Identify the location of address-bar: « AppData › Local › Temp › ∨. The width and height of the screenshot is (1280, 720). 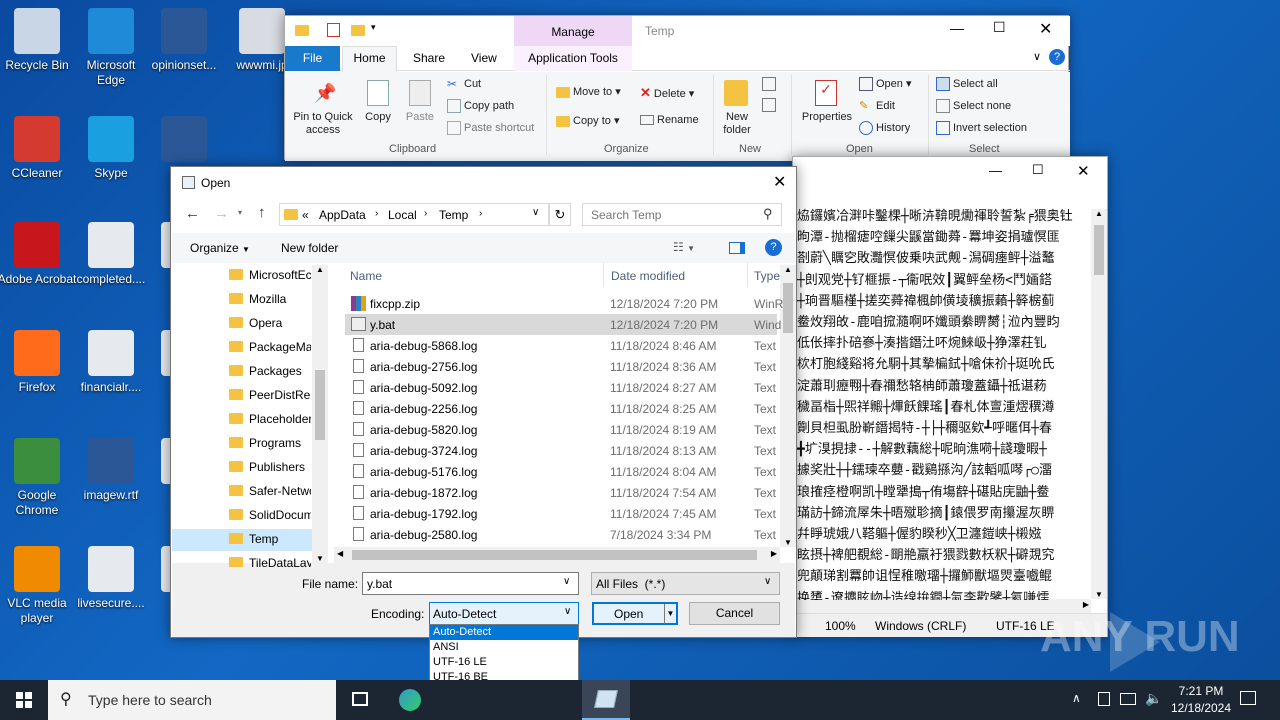
(414, 214).